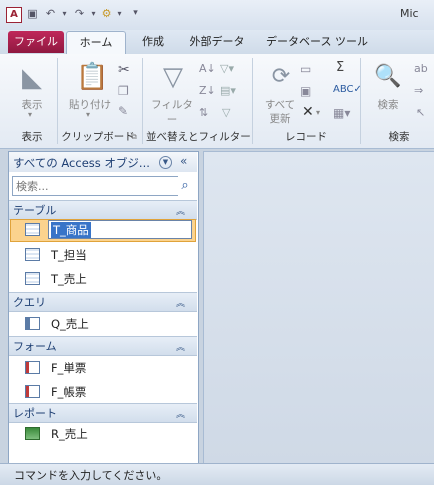 The width and height of the screenshot is (434, 485). I want to click on list-item: F_帳票, so click(68, 392).